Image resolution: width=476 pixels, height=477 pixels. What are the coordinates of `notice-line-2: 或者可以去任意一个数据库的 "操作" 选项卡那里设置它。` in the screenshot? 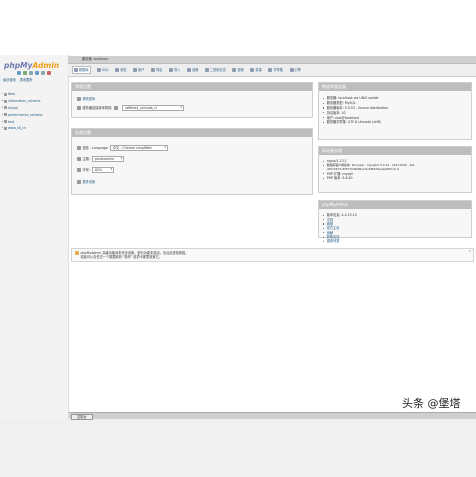 It's located at (121, 257).